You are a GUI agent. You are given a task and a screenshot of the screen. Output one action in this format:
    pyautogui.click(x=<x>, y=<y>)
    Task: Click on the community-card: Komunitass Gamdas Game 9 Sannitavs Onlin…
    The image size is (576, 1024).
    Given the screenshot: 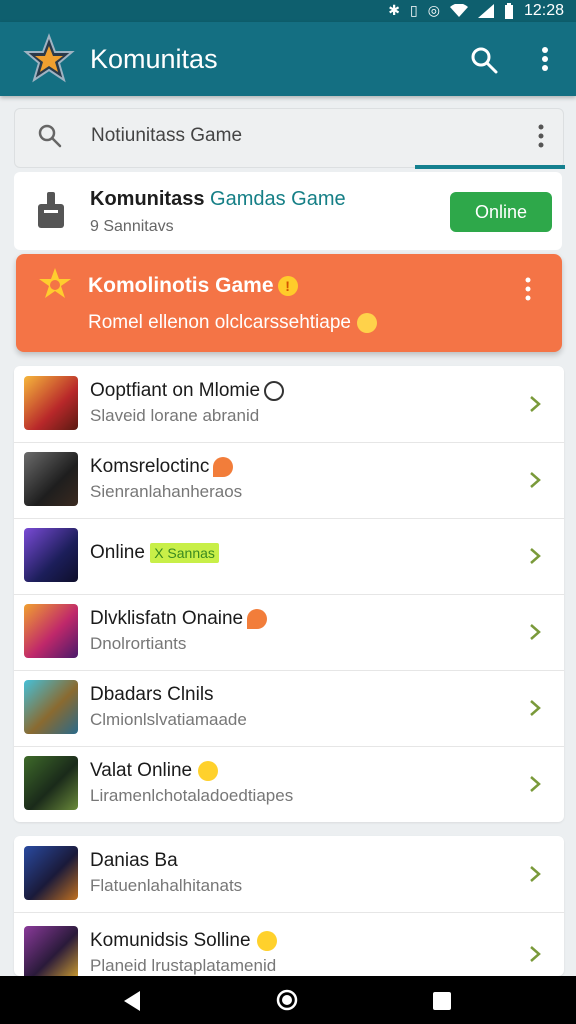 What is the action you would take?
    pyautogui.click(x=288, y=211)
    